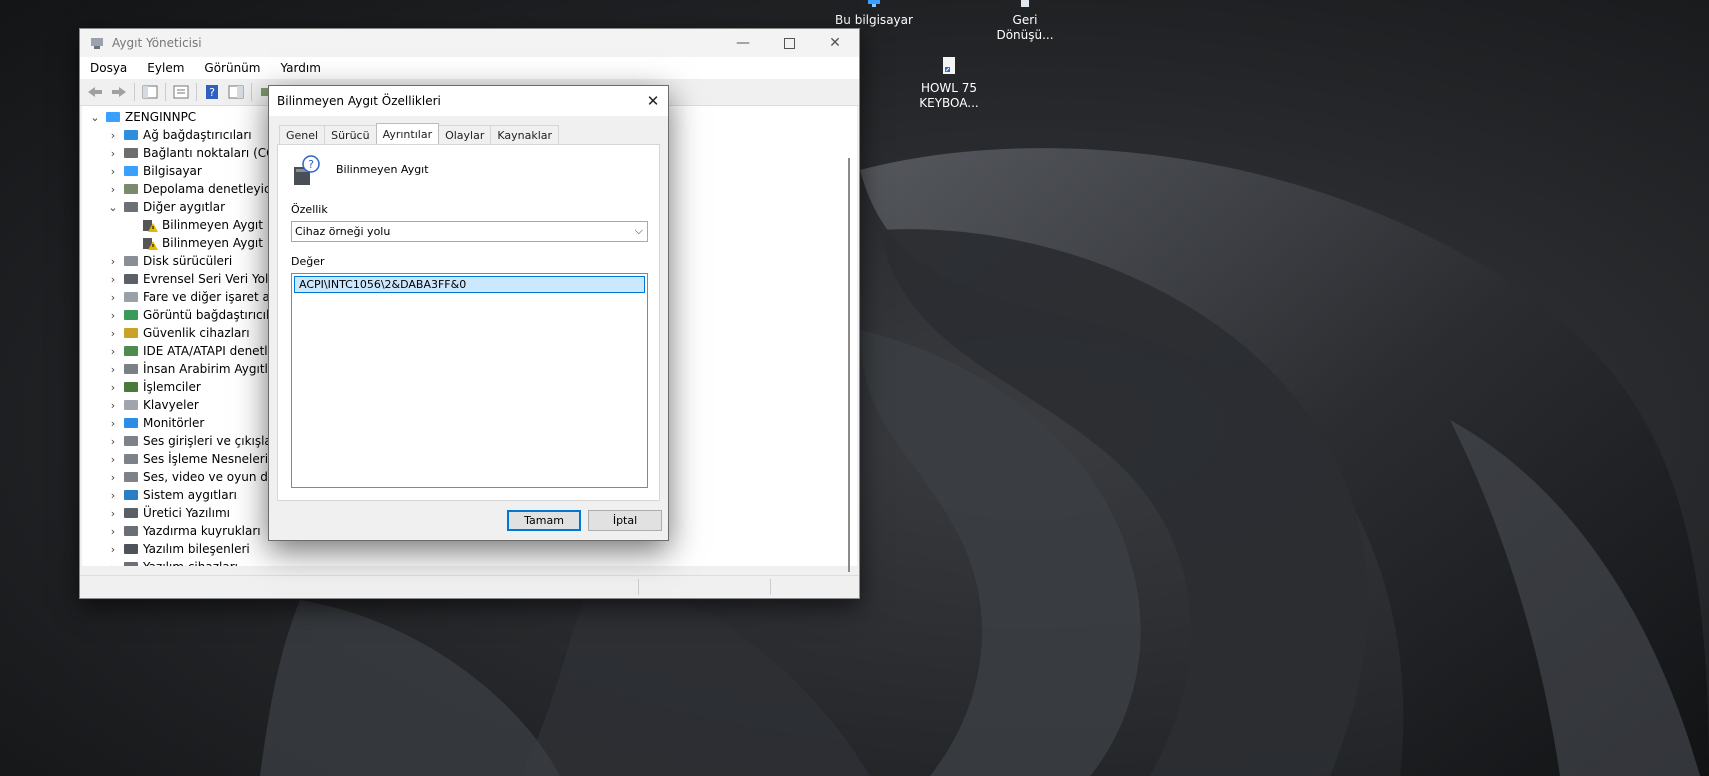 The image size is (1709, 776). Describe the element at coordinates (196, 153) in the screenshot. I see `tree-category-item: › Bağlantı noktaları (COM` at that location.